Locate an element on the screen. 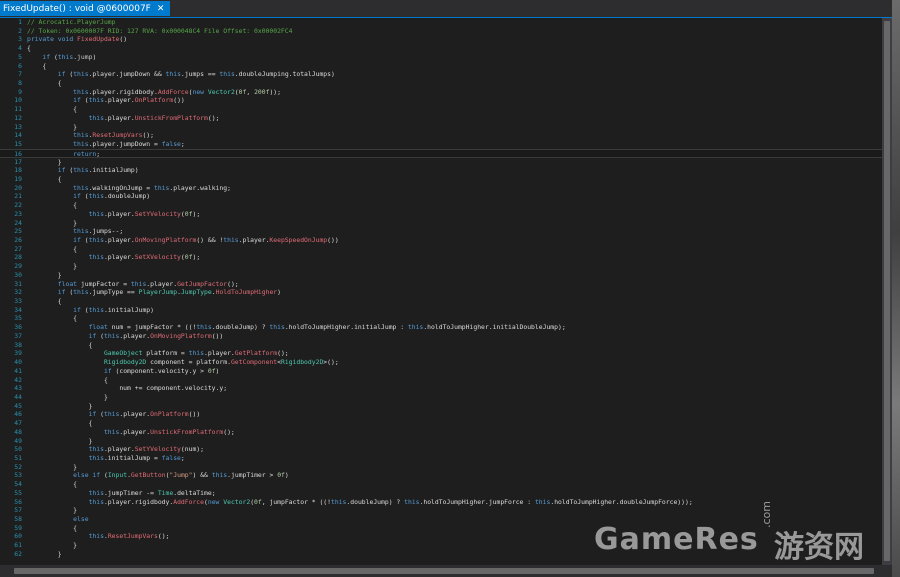 The width and height of the screenshot is (900, 577). code-token: ()) is located at coordinates (217, 335).